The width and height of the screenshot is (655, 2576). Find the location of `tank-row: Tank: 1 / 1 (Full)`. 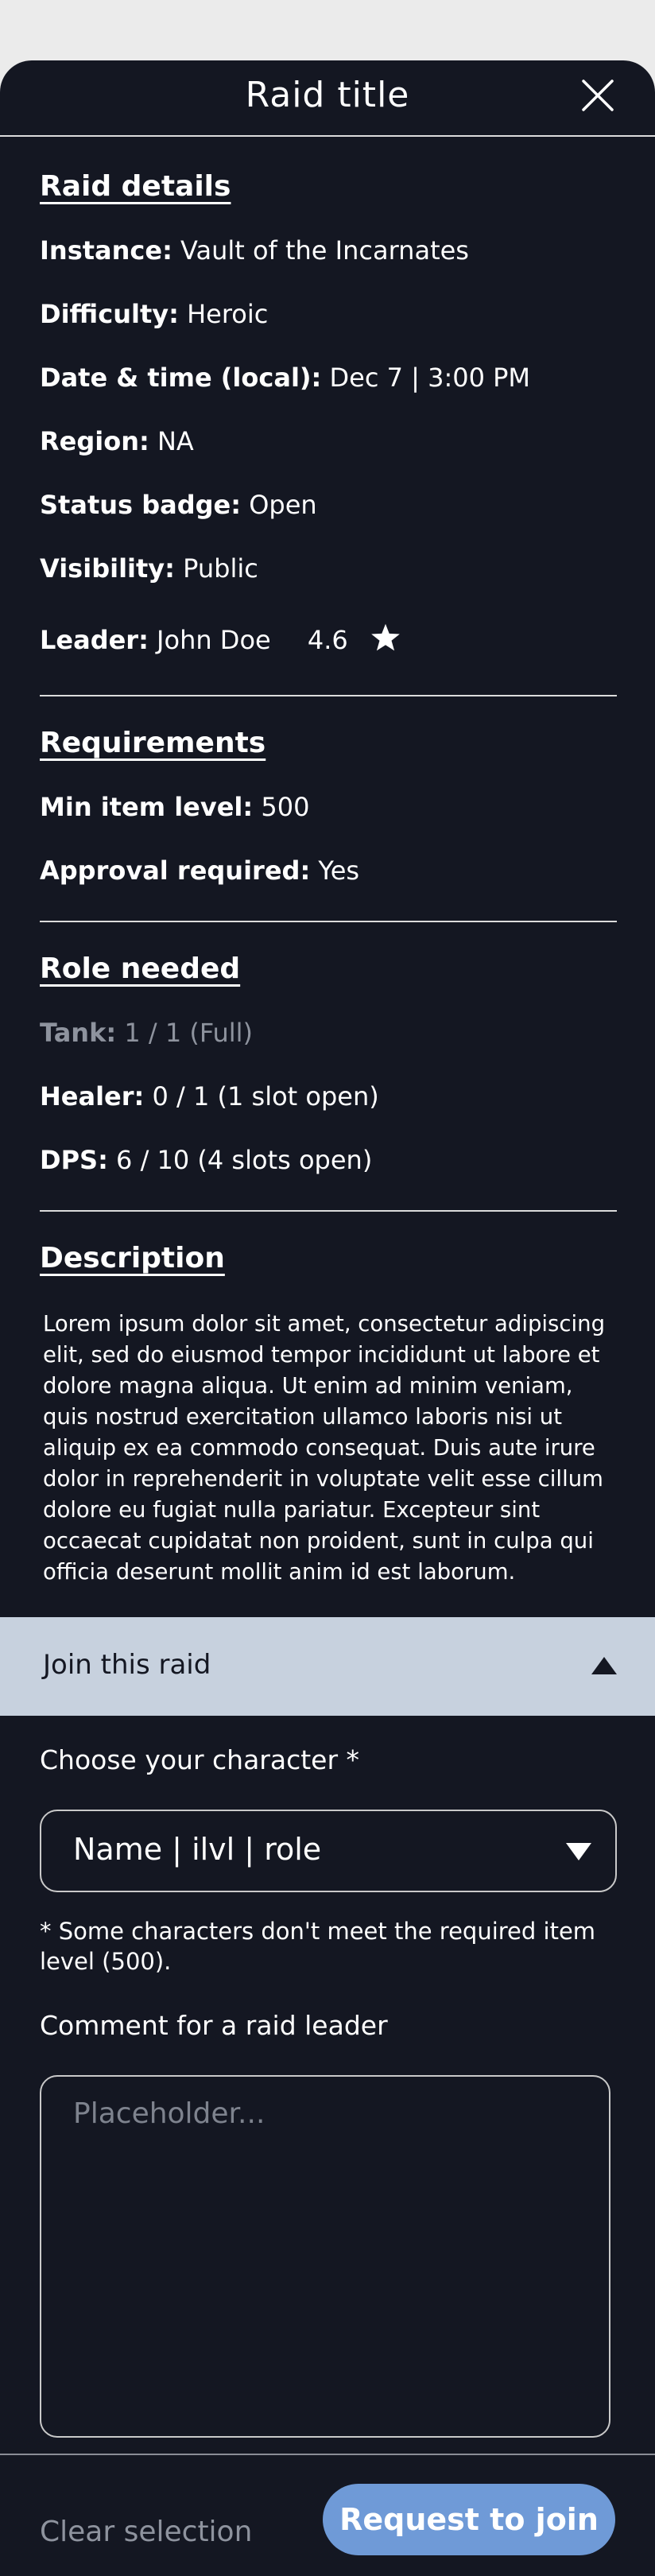

tank-row: Tank: 1 / 1 (Full) is located at coordinates (146, 1033).